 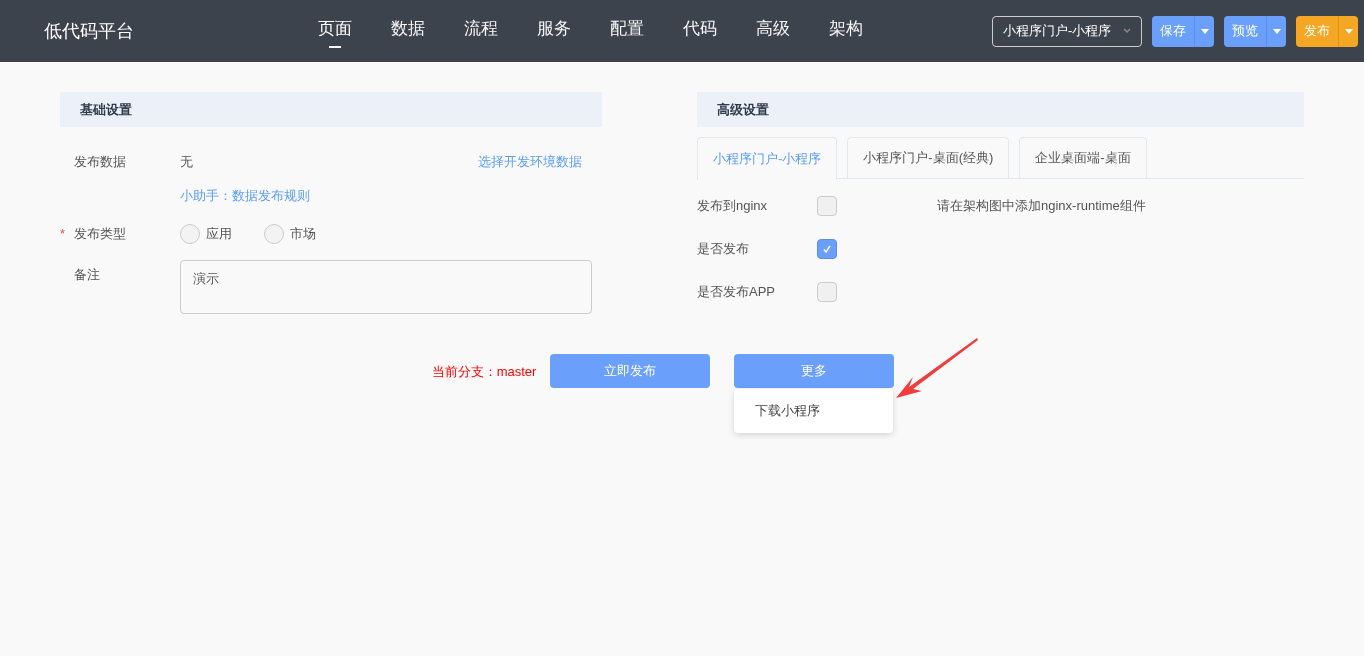 What do you see at coordinates (100, 162) in the screenshot?
I see `field-label: 发布数据` at bounding box center [100, 162].